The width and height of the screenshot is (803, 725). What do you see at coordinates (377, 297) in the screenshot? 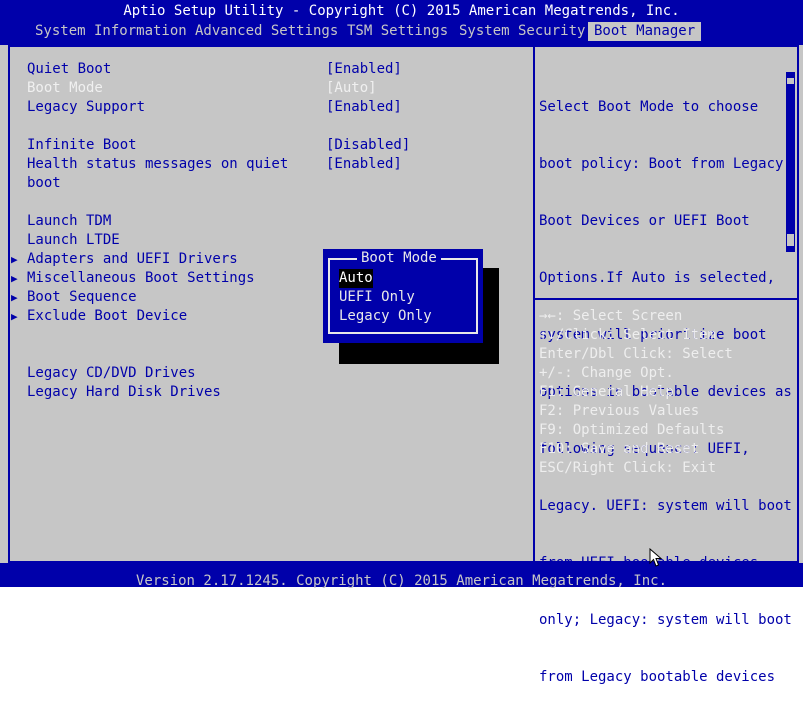
I see `popup-option-uefi-only: UEFI Only` at bounding box center [377, 297].